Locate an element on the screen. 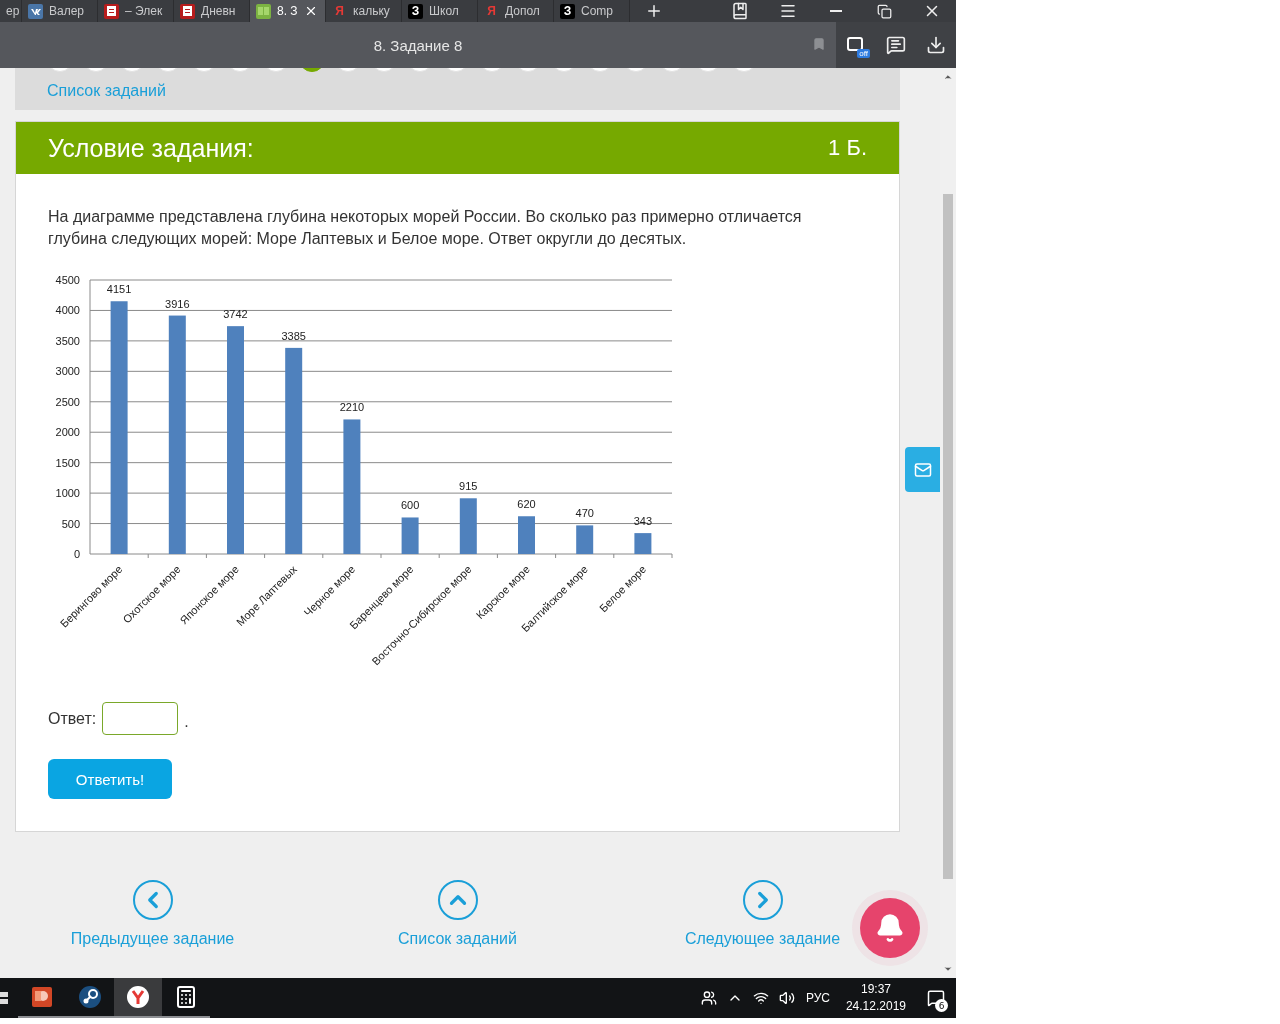 The width and height of the screenshot is (1280, 1024). extension-badge: off is located at coordinates (863, 53).